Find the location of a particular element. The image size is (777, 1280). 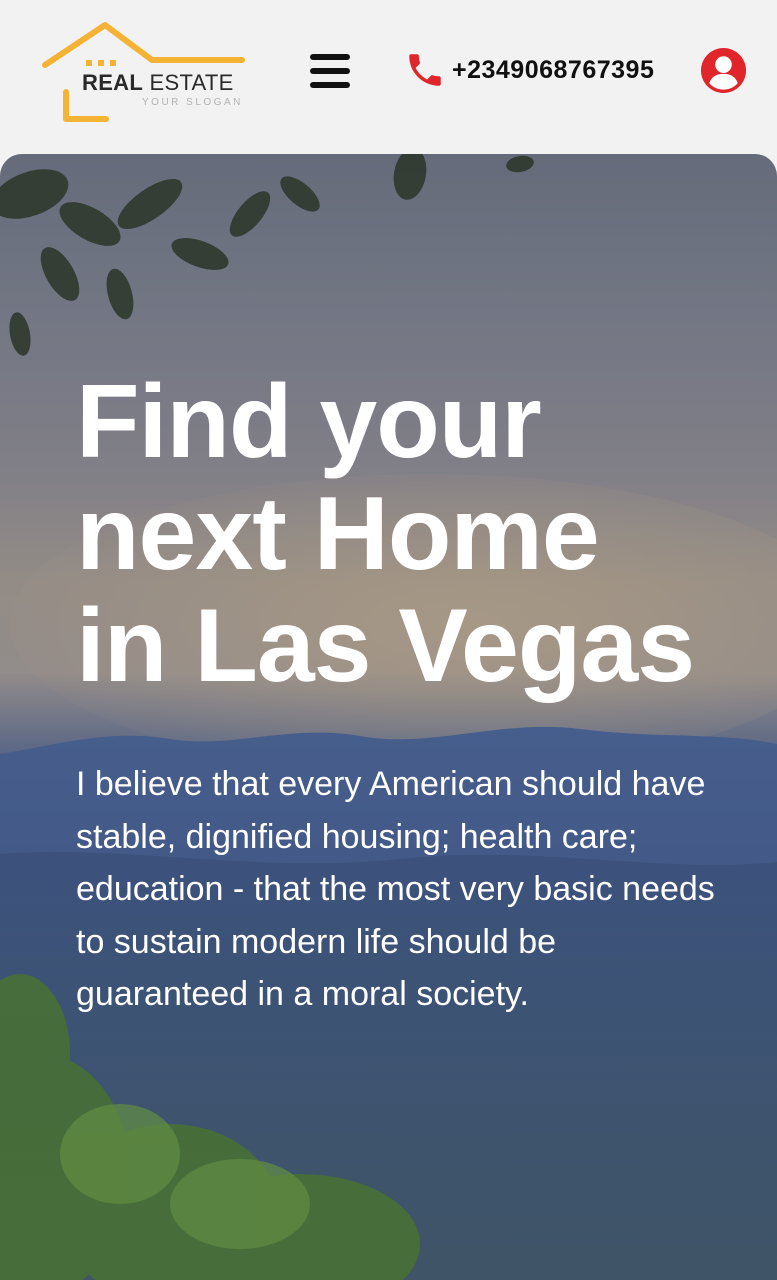

logo-name: REAL ESTATE is located at coordinates (158, 82).